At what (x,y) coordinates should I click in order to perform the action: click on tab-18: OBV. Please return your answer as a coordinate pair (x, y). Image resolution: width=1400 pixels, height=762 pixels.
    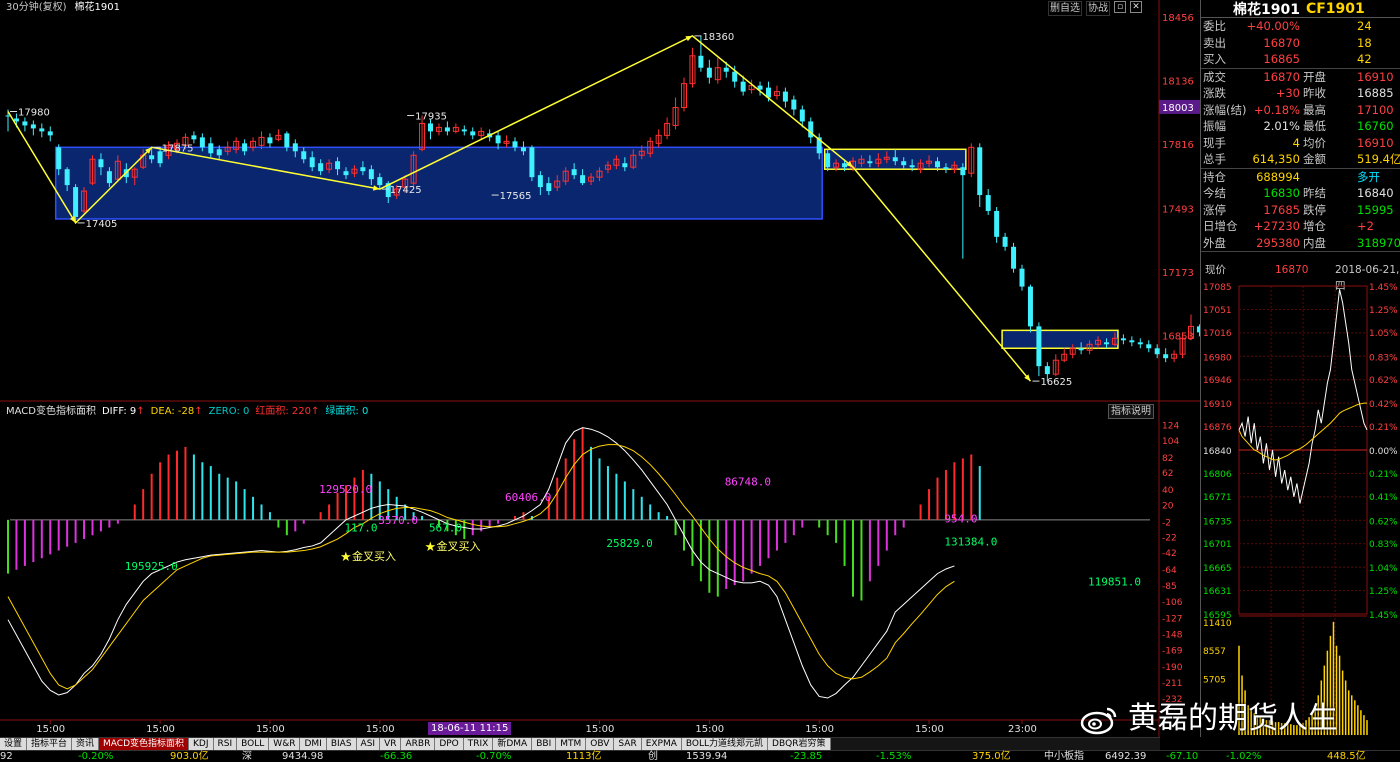
    Looking at the image, I should click on (600, 744).